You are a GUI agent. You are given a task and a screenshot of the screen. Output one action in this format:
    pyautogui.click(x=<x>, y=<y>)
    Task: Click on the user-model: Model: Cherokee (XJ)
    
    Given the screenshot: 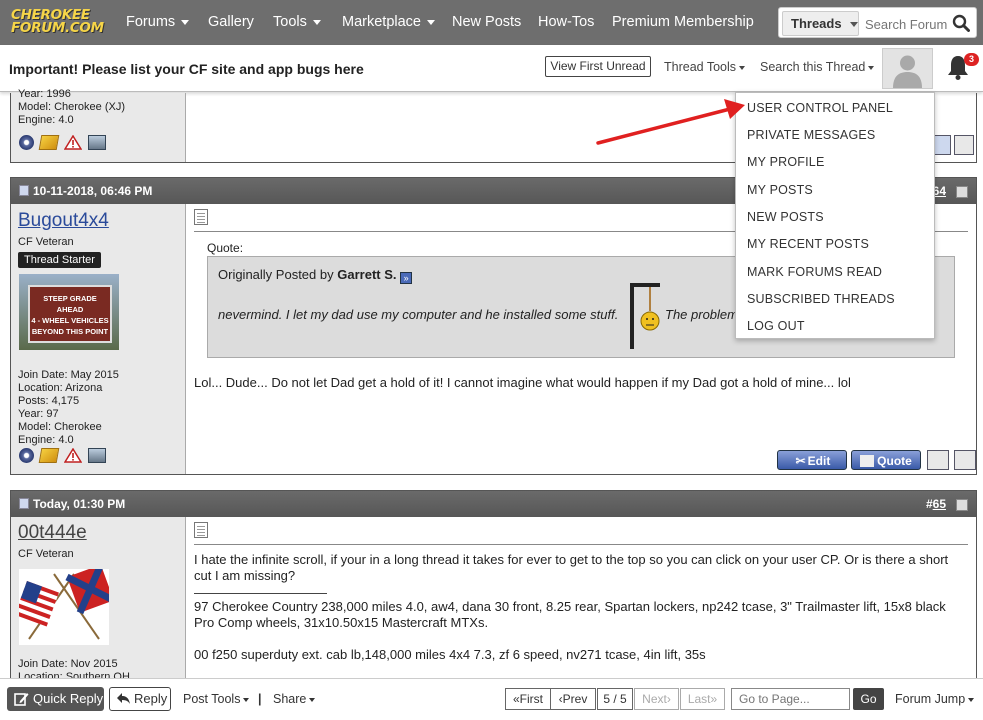 What is the action you would take?
    pyautogui.click(x=71, y=107)
    